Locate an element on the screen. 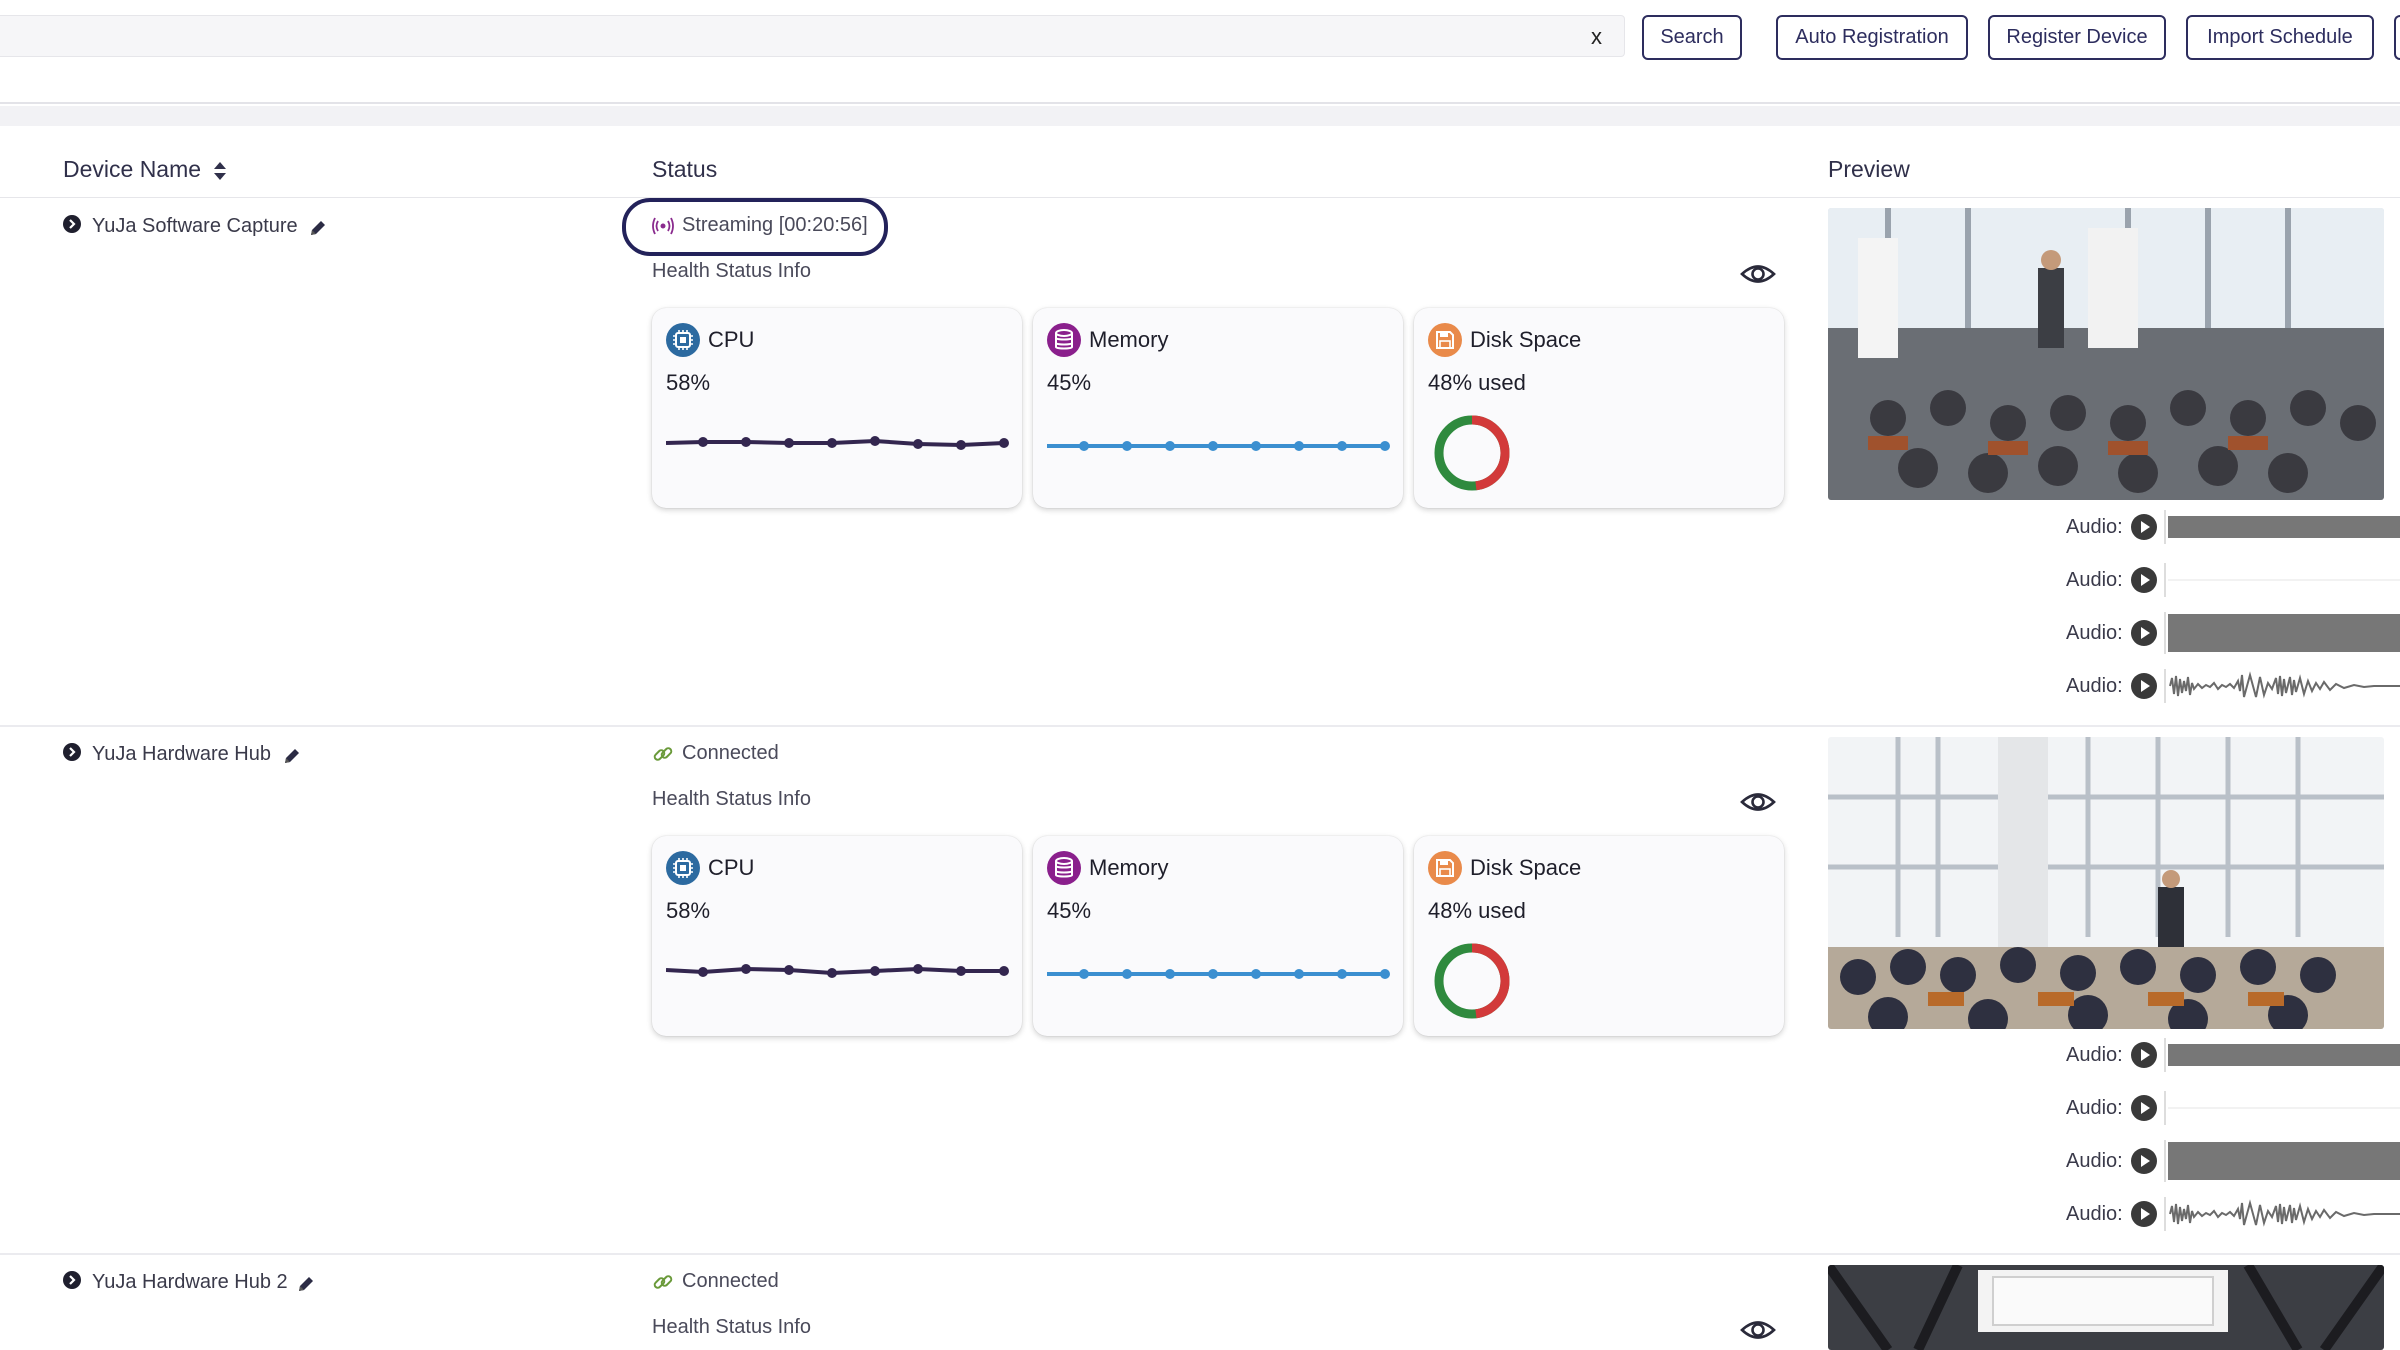 The width and height of the screenshot is (2400, 1350). search-field: x is located at coordinates (812, 36).